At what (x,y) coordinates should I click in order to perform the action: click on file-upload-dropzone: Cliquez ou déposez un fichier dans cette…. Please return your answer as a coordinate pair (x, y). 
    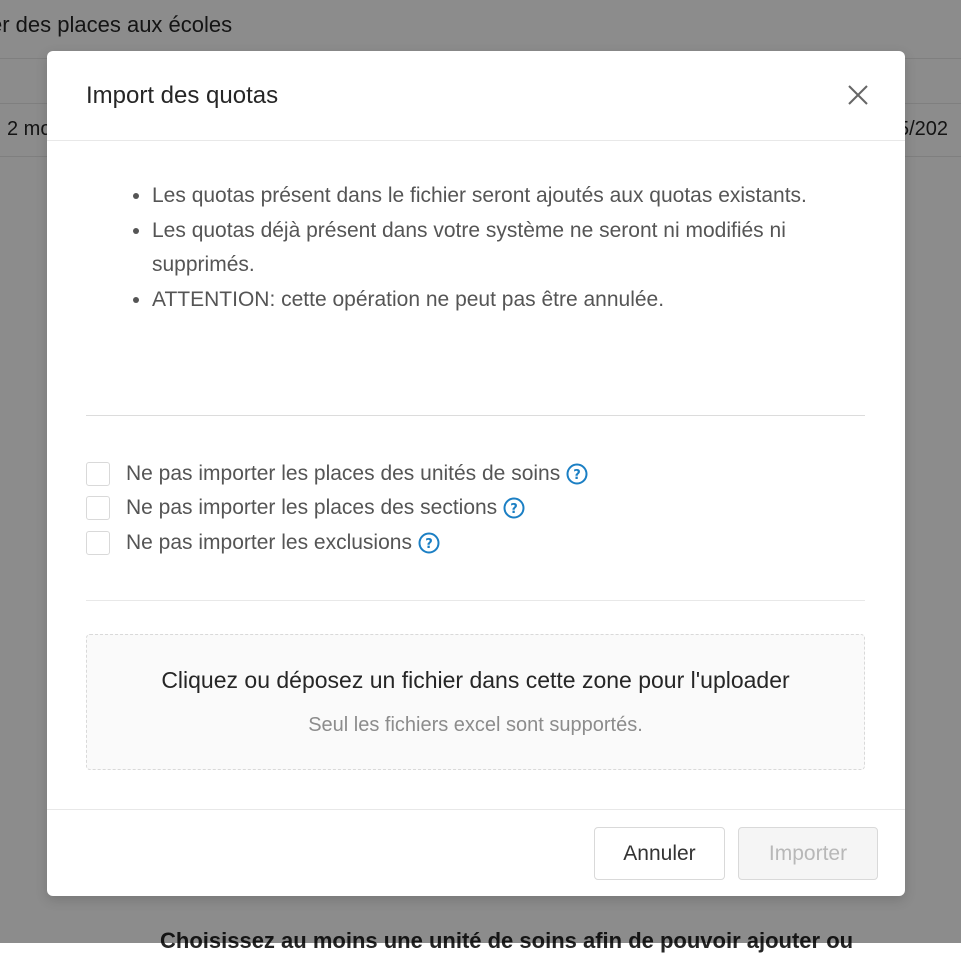
    Looking at the image, I should click on (475, 702).